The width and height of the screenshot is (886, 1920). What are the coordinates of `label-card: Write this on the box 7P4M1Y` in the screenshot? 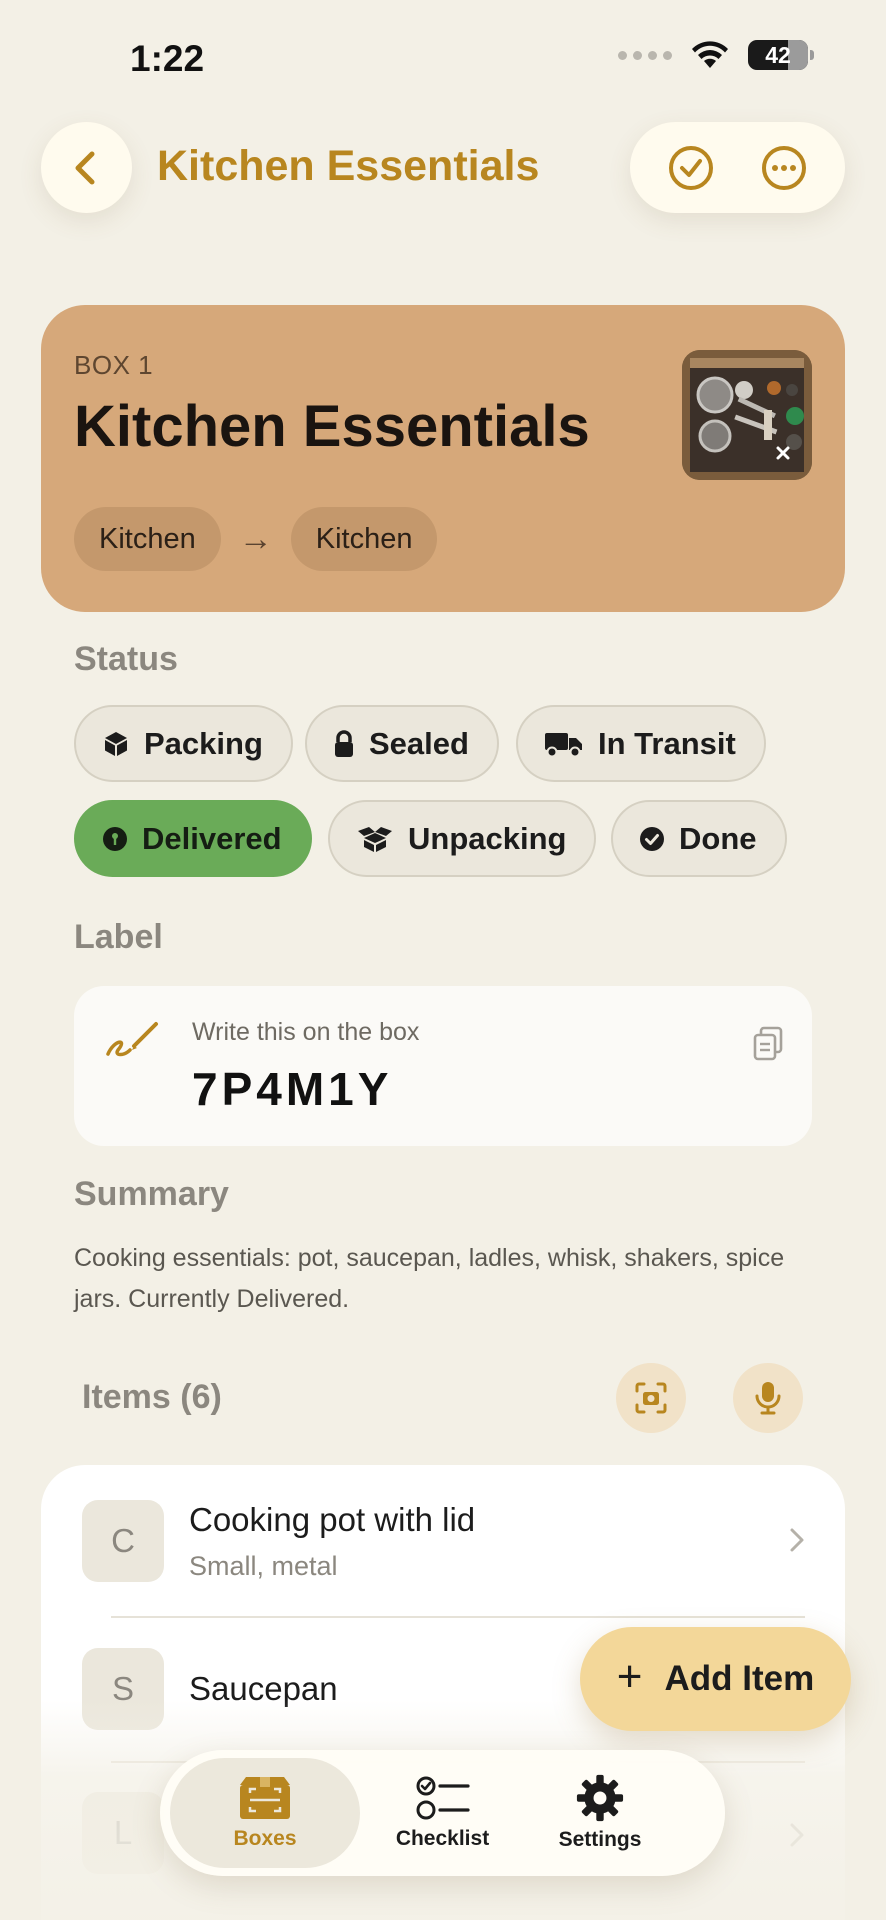 It's located at (443, 1066).